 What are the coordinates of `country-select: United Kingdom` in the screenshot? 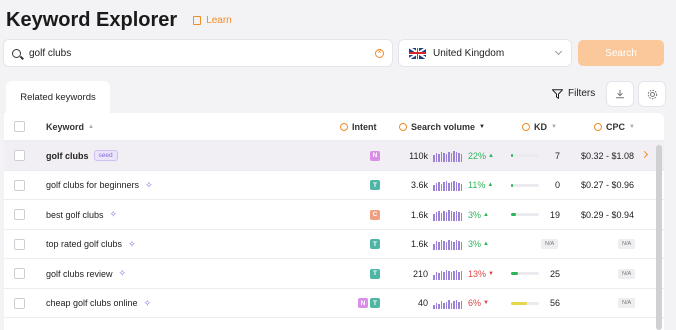 It's located at (485, 53).